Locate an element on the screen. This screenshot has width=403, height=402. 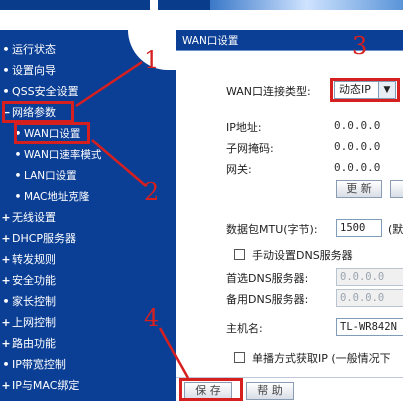
secondary-dns-input: 0.0.0.0 is located at coordinates (369, 298).